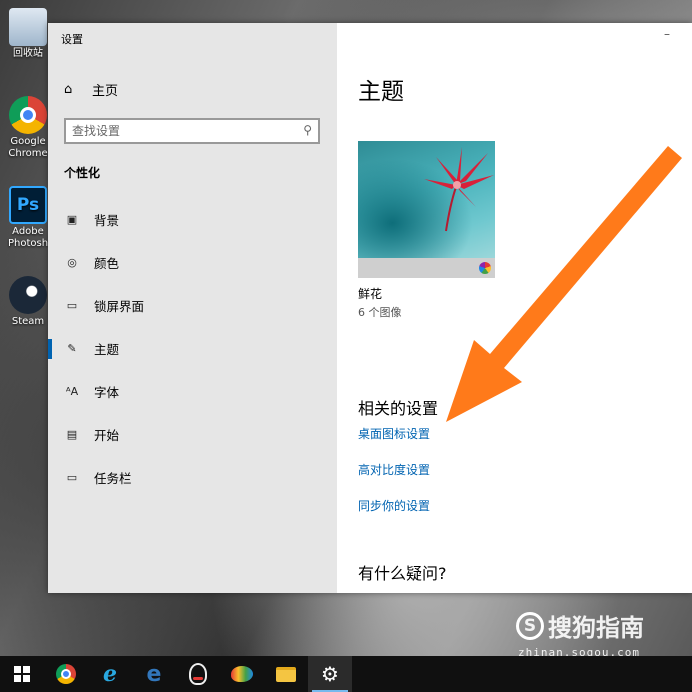 The image size is (692, 692). I want to click on taskbar-chrome, so click(66, 674).